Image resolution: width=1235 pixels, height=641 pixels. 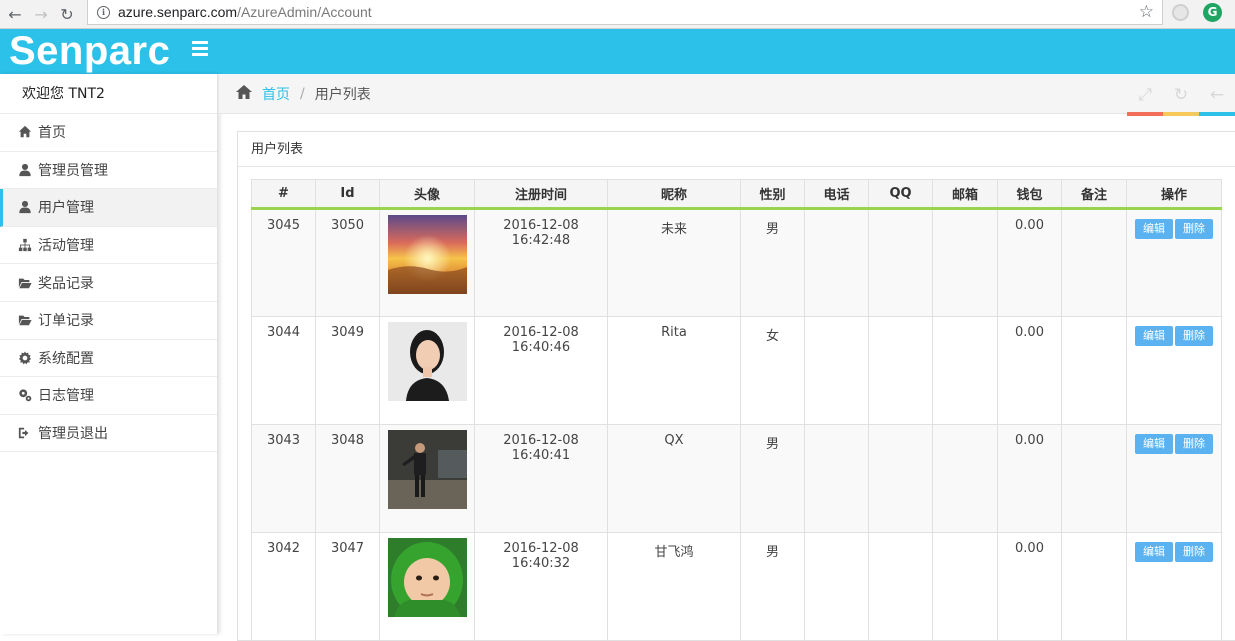 I want to click on column-header: 昵称, so click(x=674, y=194).